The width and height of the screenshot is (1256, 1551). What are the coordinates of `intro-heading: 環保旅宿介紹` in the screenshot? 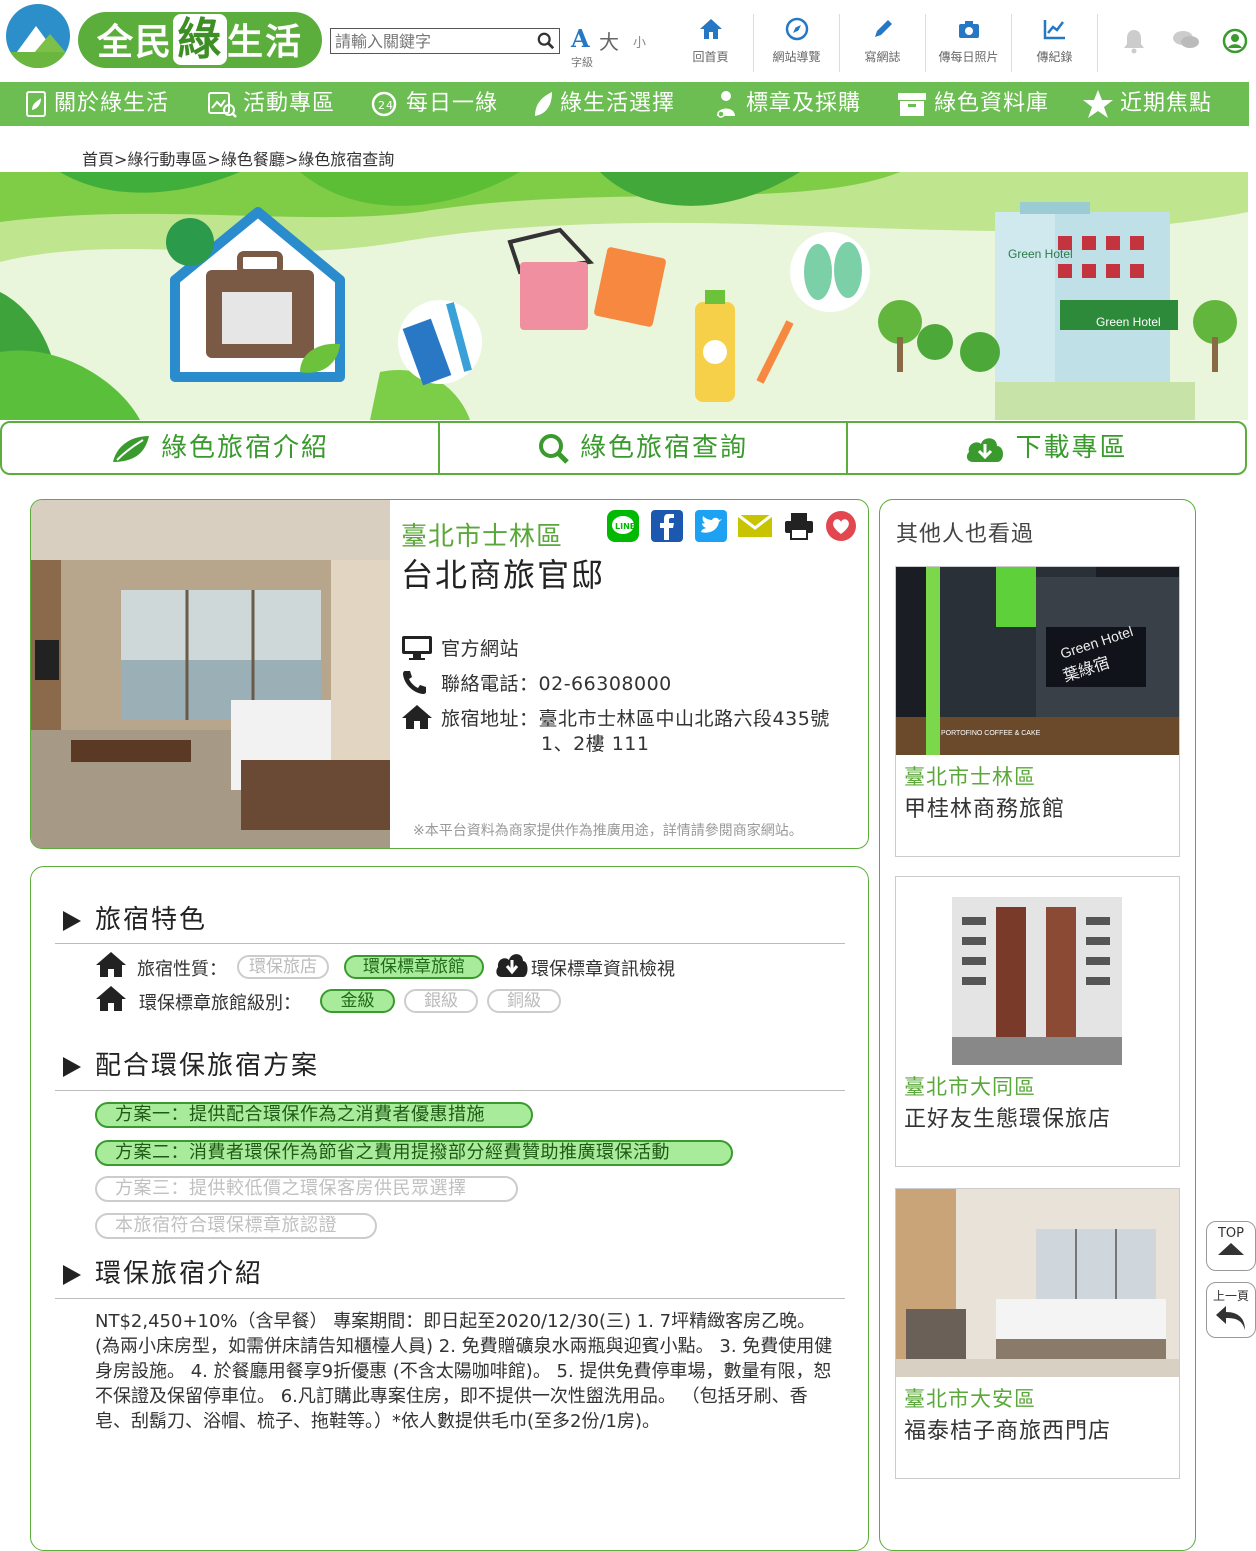 It's located at (163, 1271).